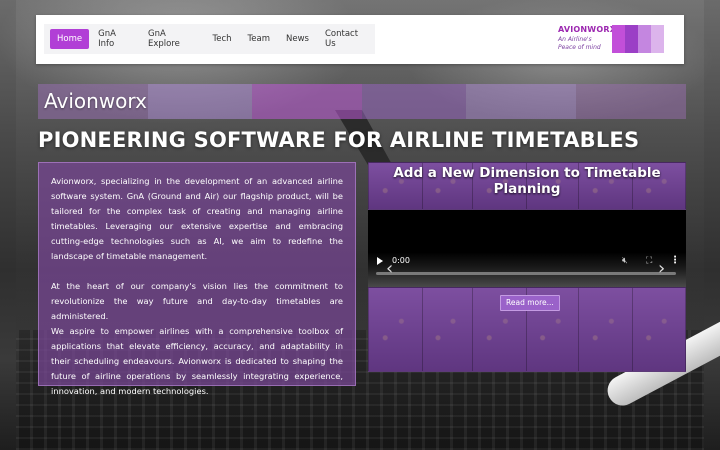 The width and height of the screenshot is (720, 450). What do you see at coordinates (638, 39) in the screenshot?
I see `logo-mark` at bounding box center [638, 39].